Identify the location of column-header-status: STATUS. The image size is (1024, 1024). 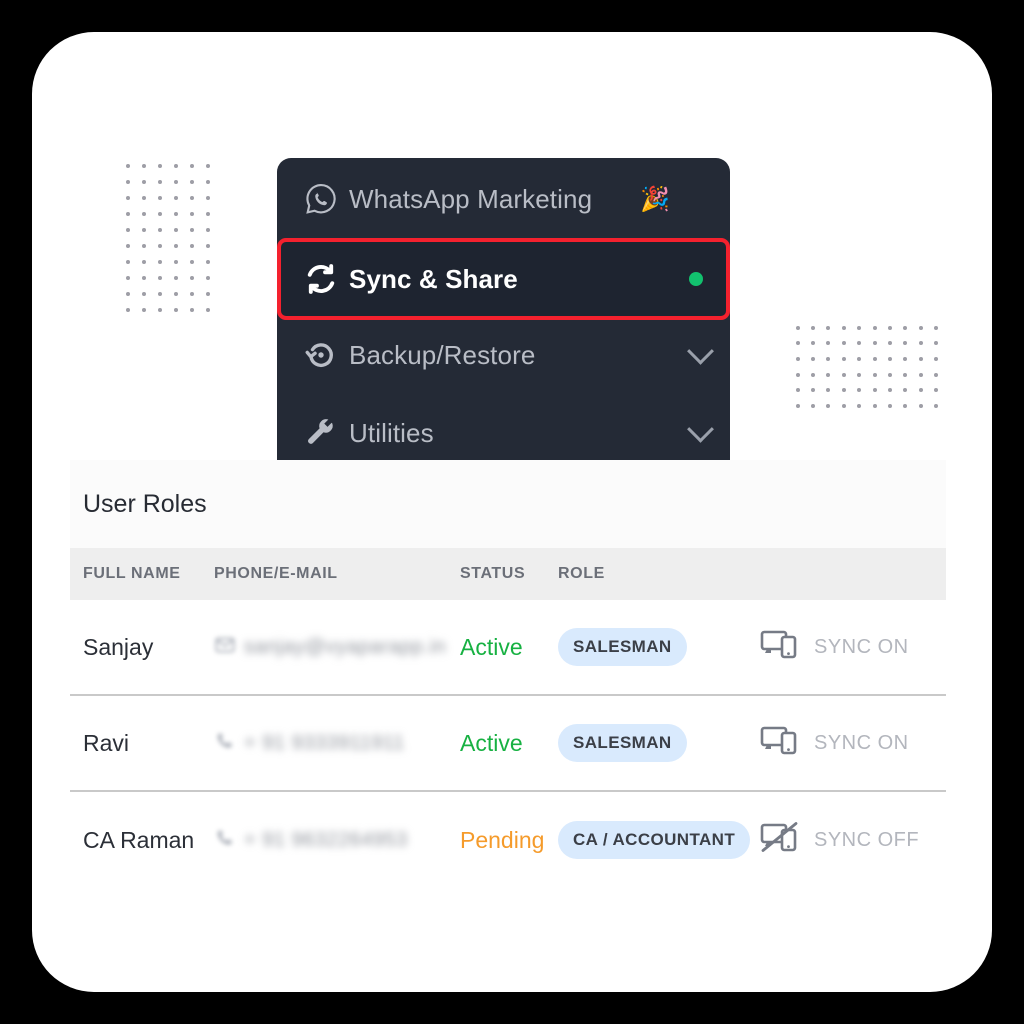
(493, 573).